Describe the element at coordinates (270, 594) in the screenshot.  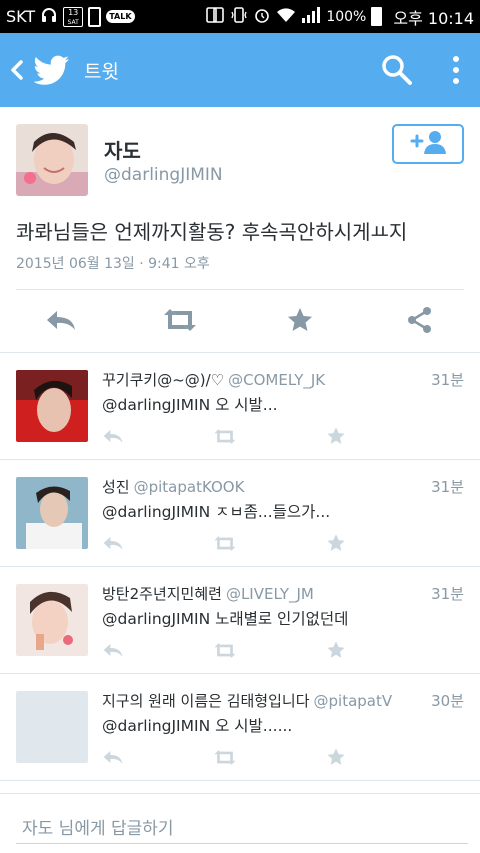
I see `reply-author-handle: @LIVELY_JM` at that location.